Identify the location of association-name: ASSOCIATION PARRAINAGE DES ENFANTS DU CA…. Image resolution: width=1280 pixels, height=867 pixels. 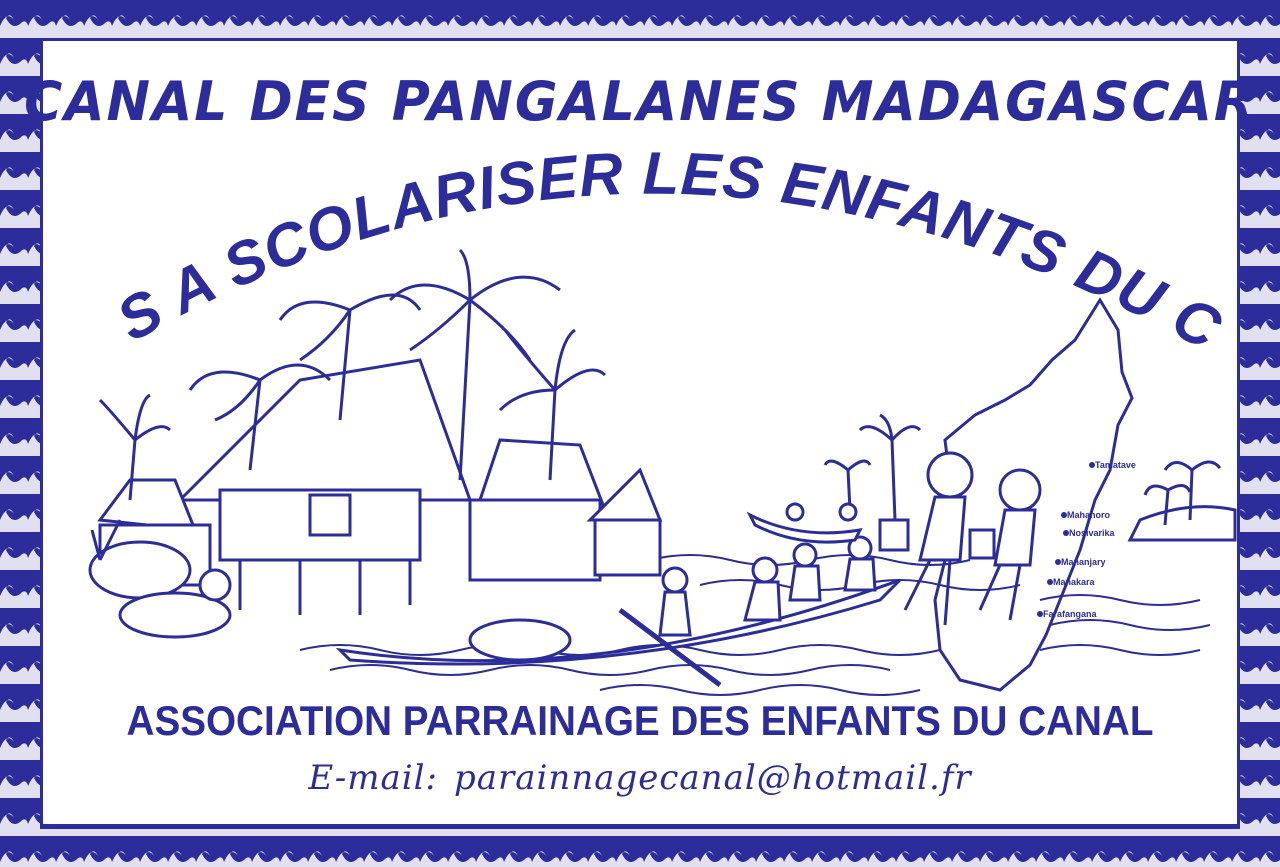
(640, 720).